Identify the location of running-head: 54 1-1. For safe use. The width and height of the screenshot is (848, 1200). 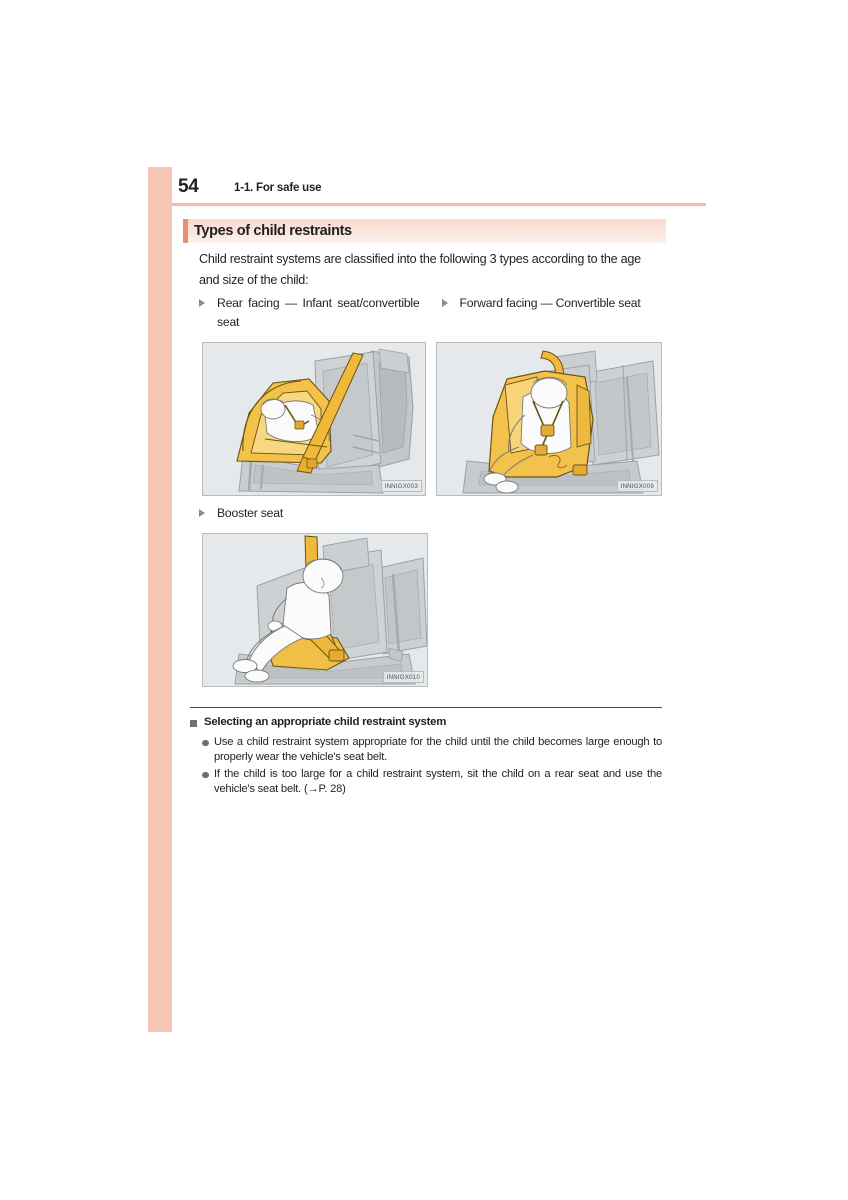
(439, 190).